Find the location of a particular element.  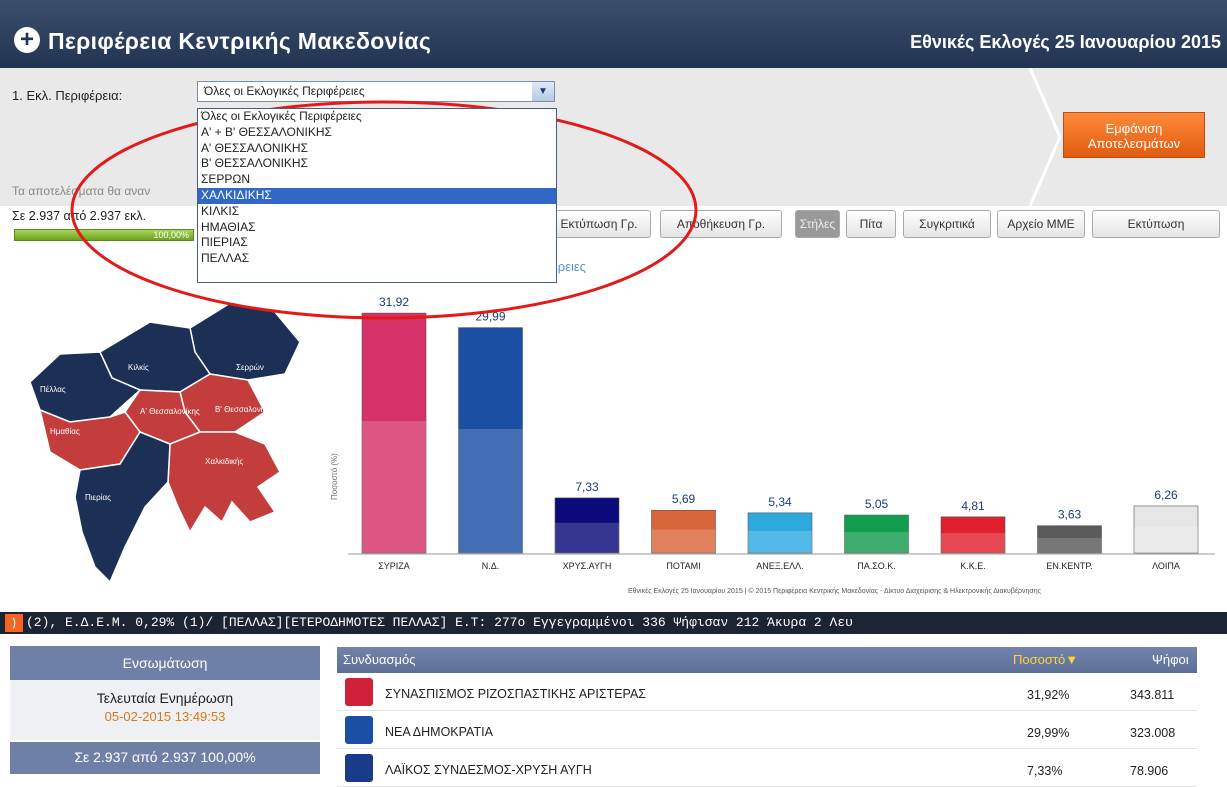

table-row: ΝΕΑ ΔΗΜΟΚΡΑΤΙΑ 29,99% 323.008 is located at coordinates (767, 730).